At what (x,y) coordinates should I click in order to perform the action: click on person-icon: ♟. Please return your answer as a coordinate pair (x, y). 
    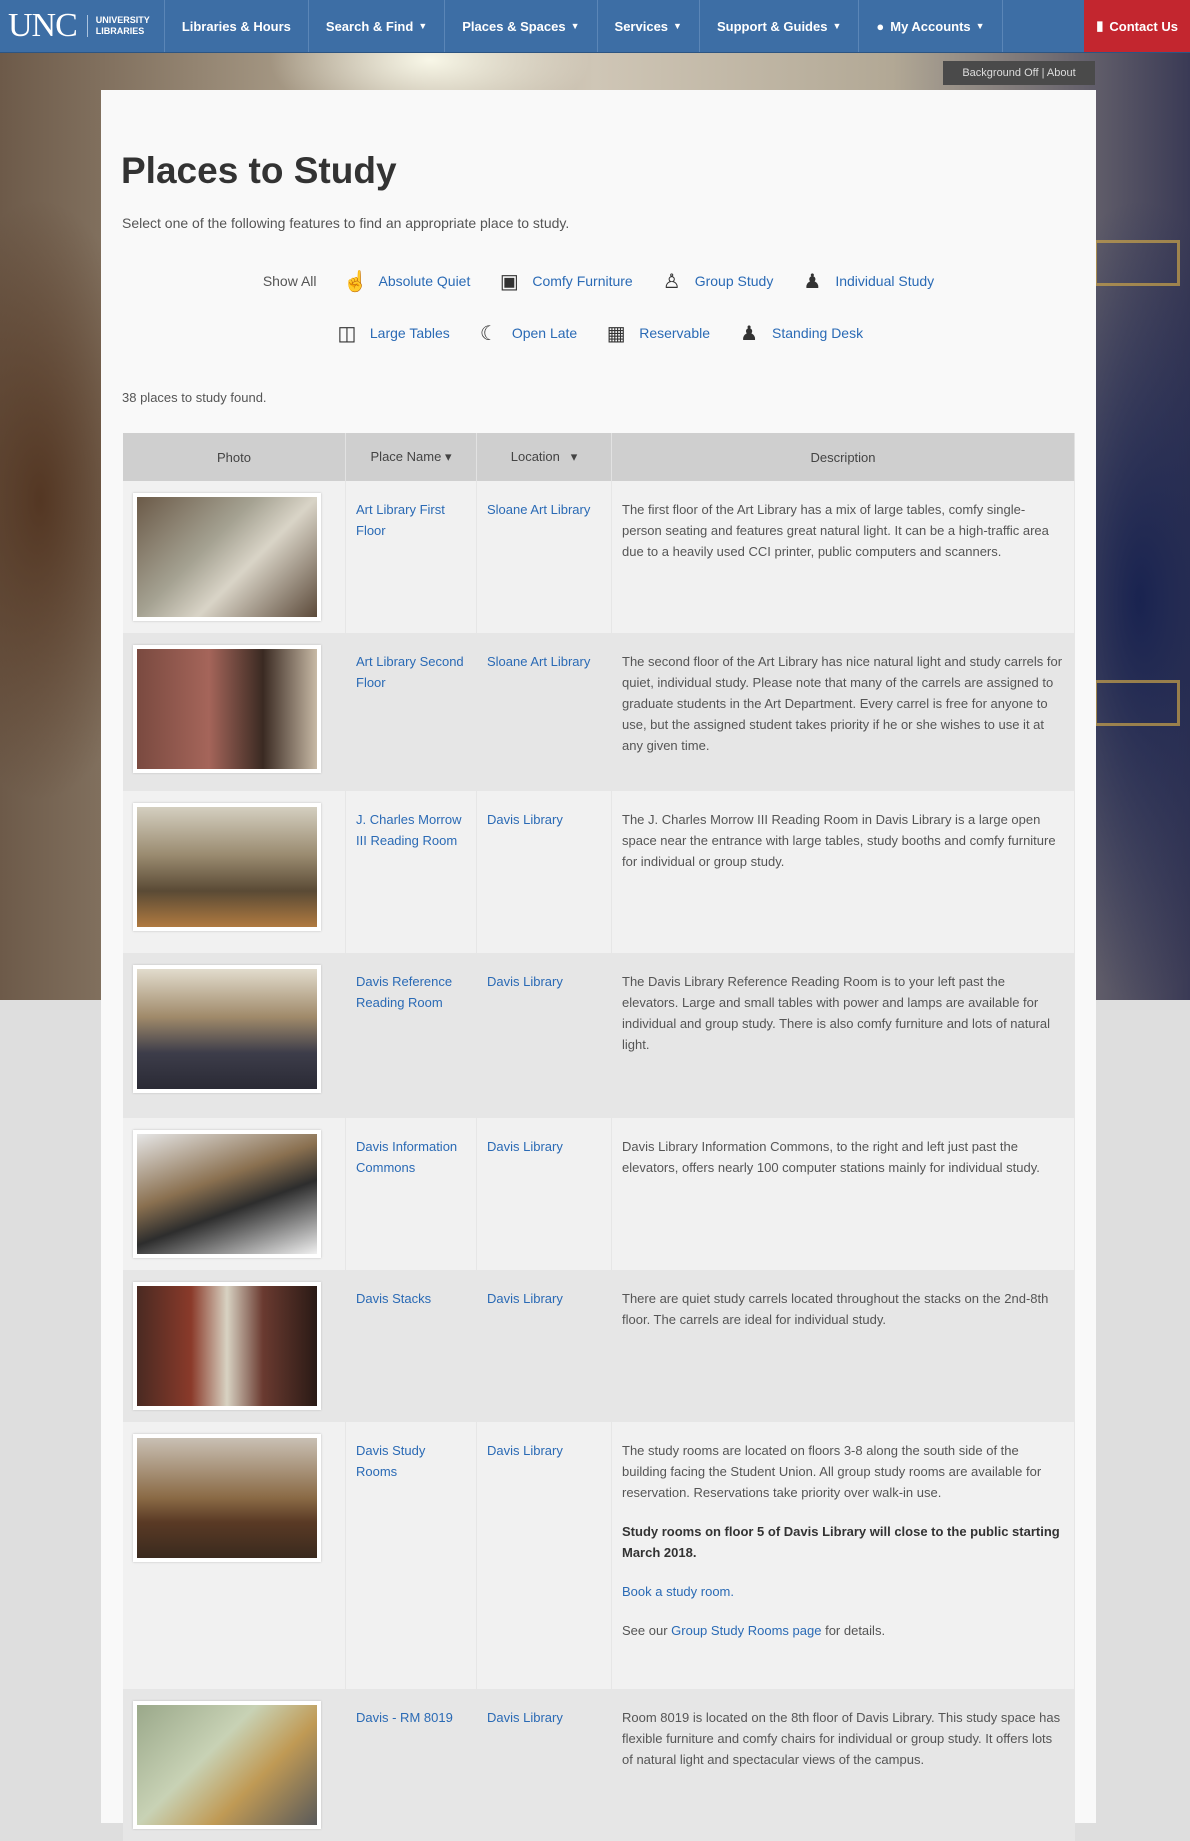
    Looking at the image, I should click on (812, 281).